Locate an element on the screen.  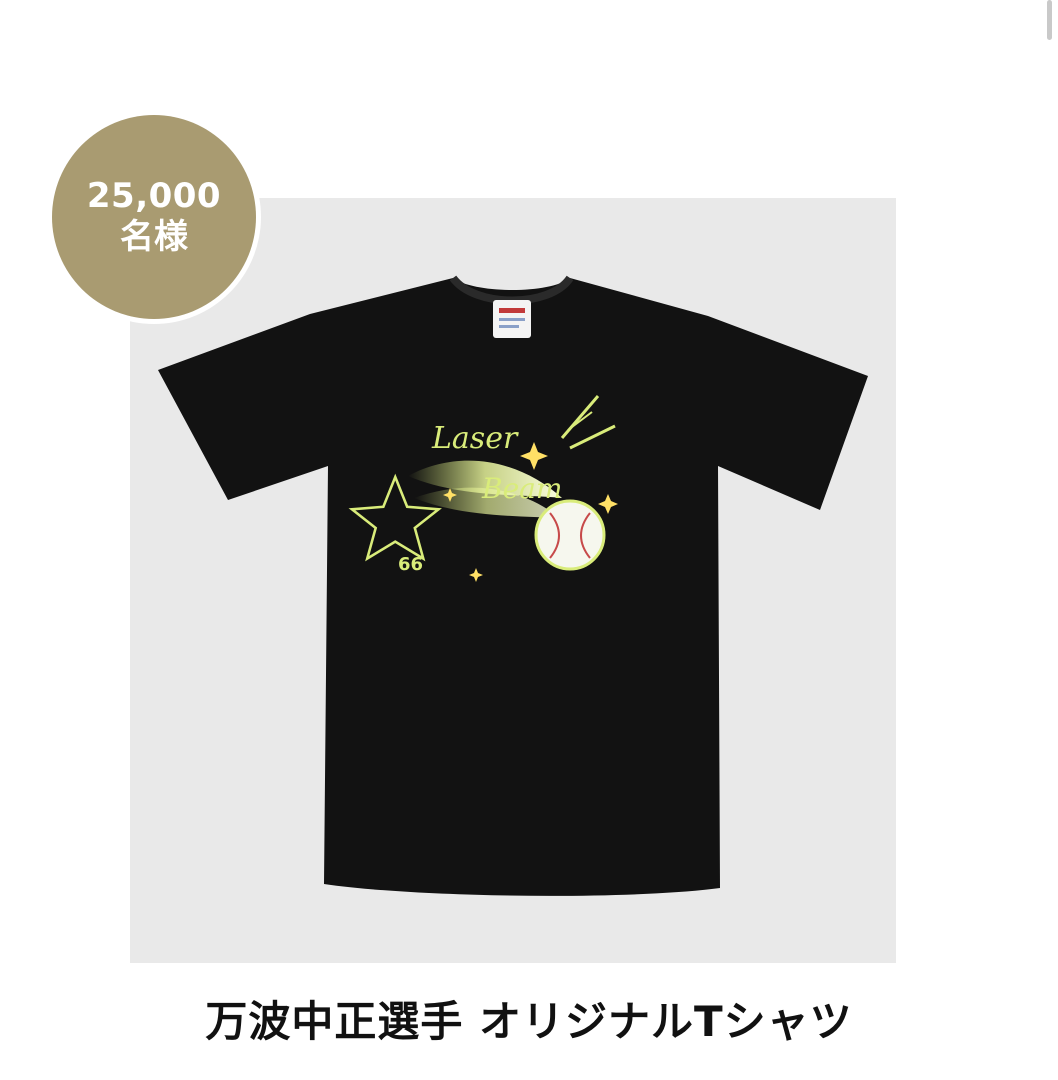
scrollbar is located at coordinates (1049, 20).